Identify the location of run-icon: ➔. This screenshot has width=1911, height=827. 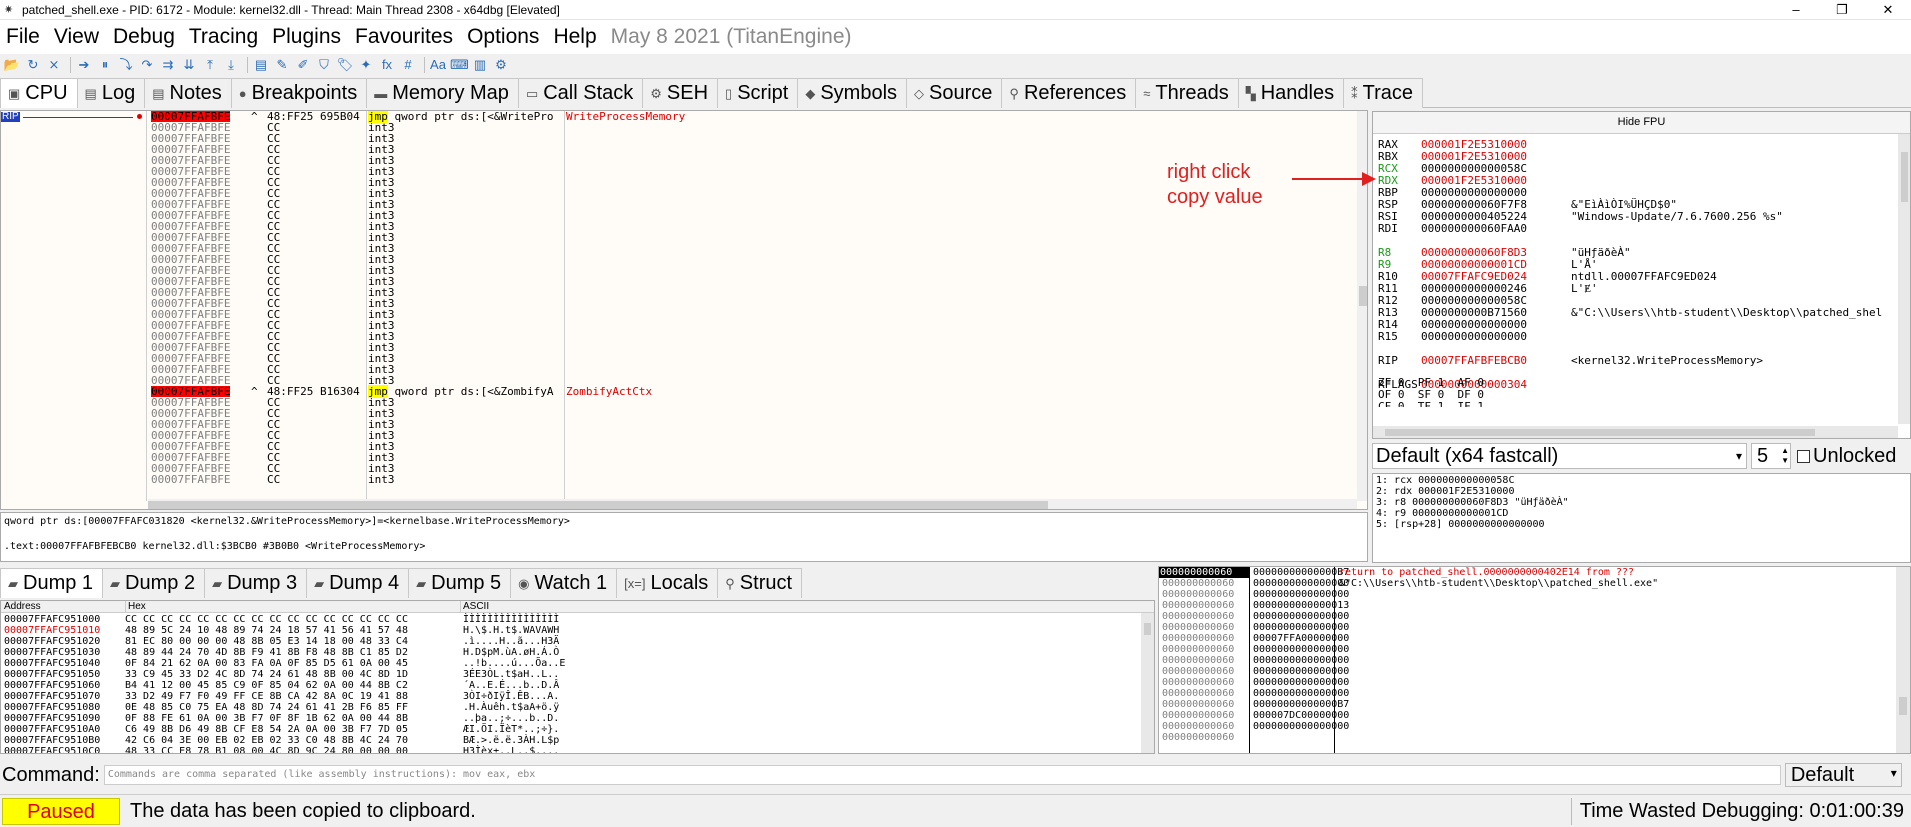
(84, 65).